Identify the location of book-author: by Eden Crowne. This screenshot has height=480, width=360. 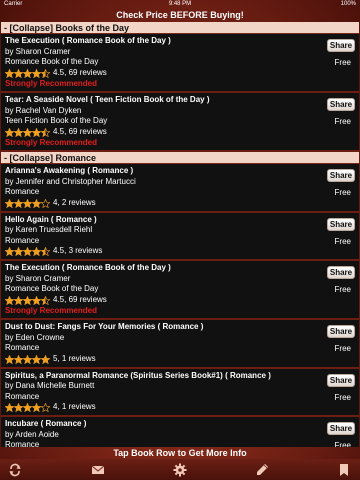
(35, 337).